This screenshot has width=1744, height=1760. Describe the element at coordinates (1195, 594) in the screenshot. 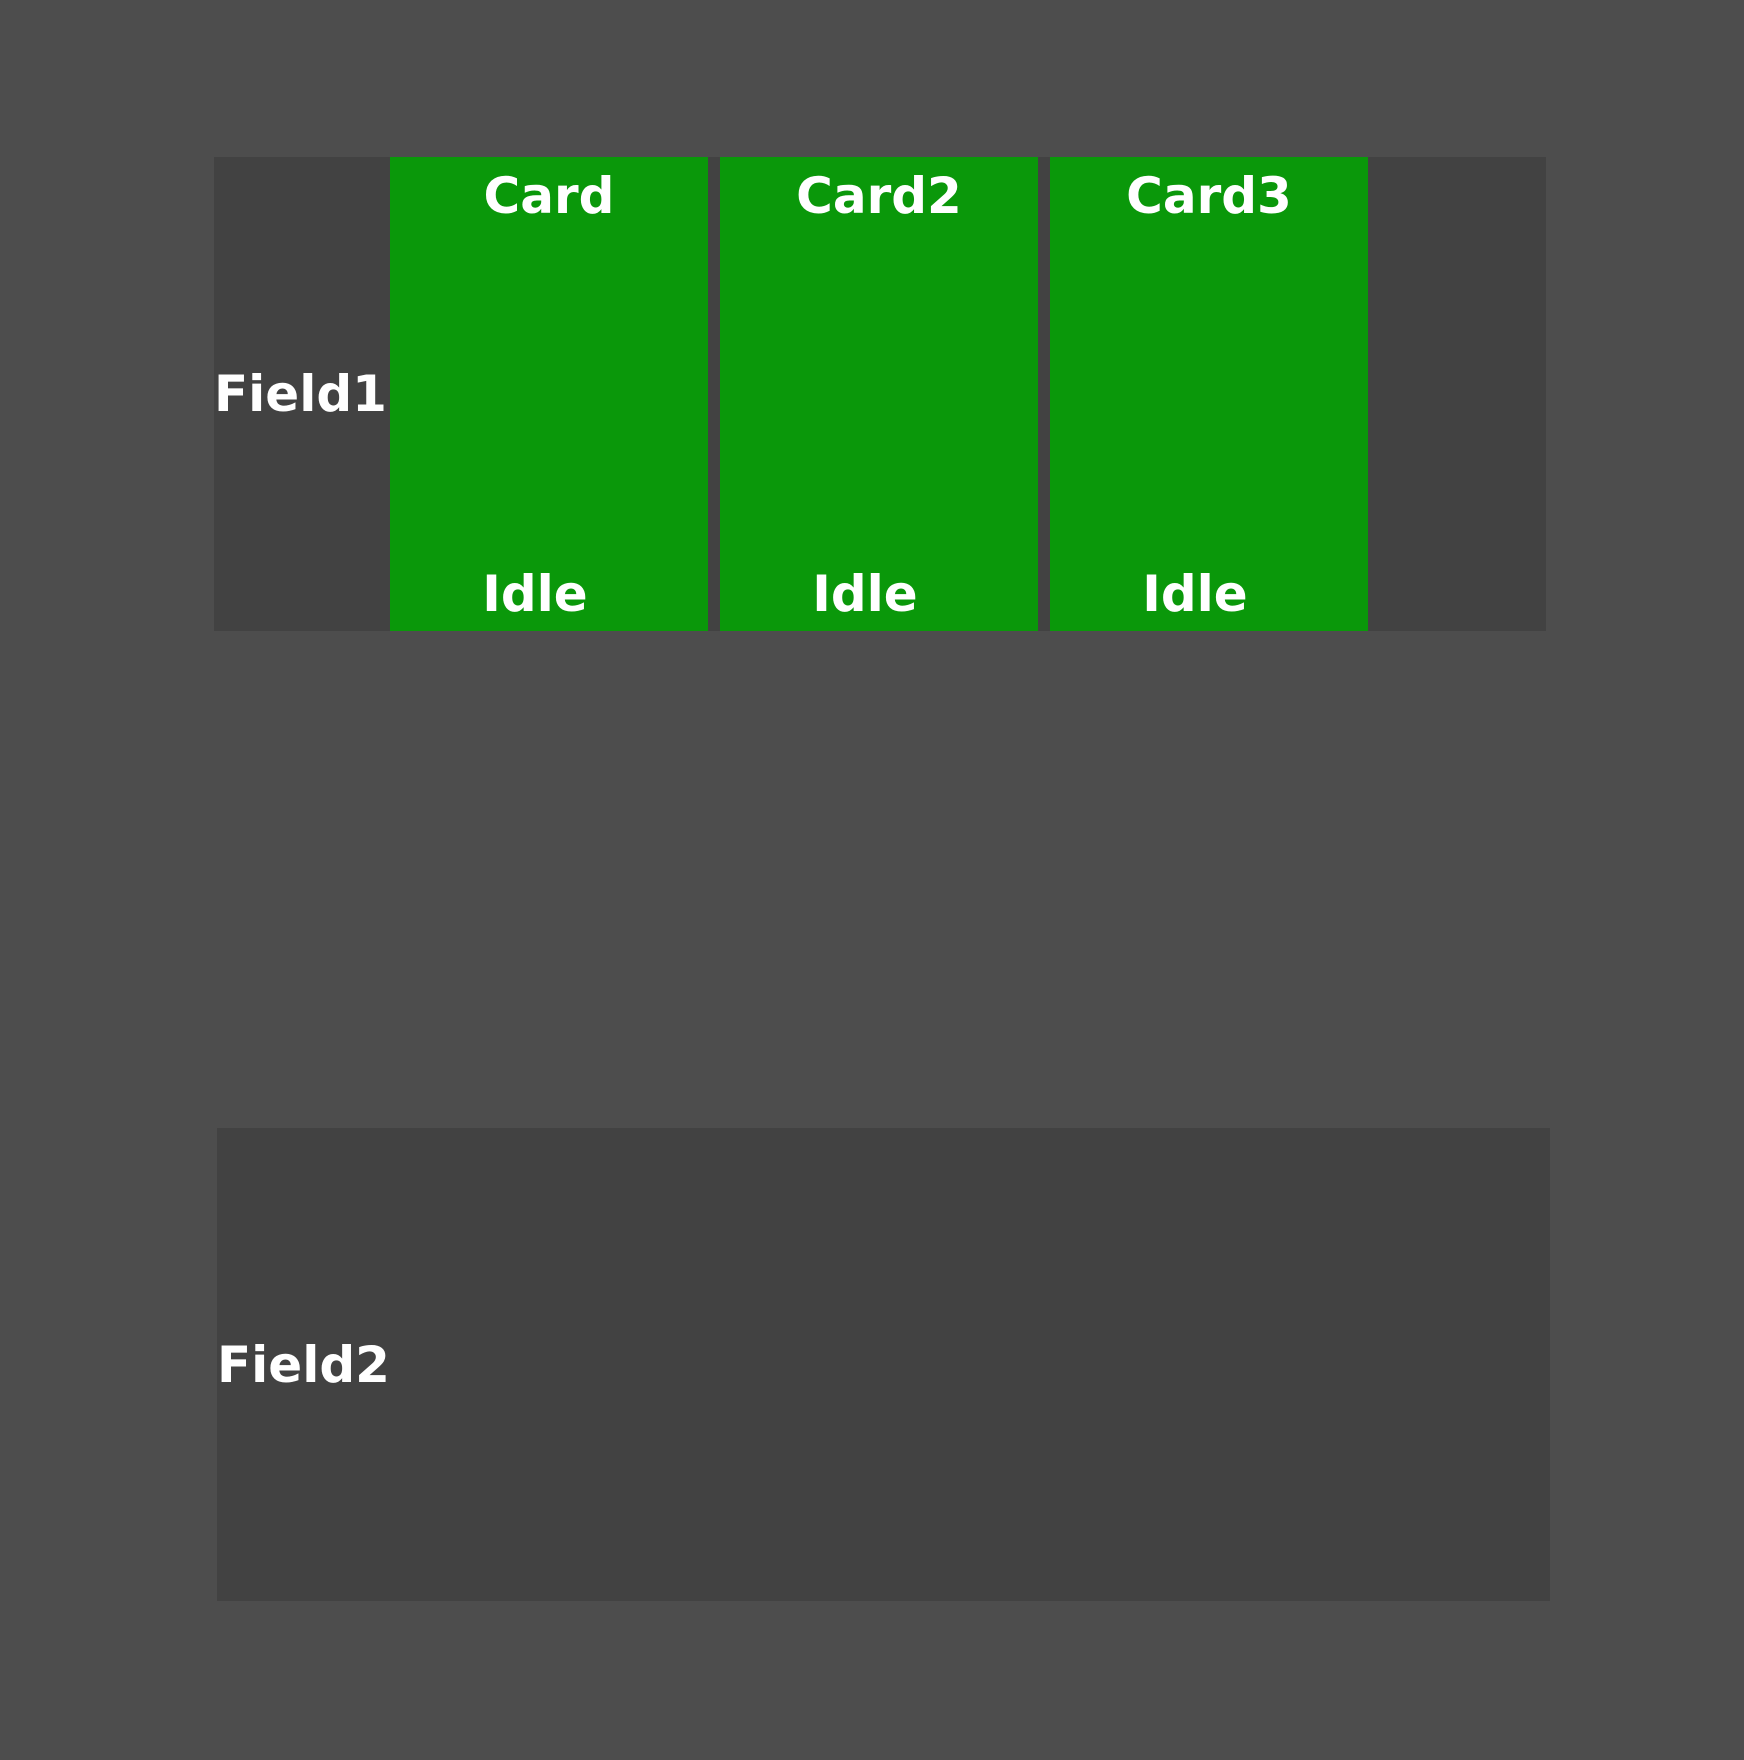

I see `card-3-status: Idle` at that location.